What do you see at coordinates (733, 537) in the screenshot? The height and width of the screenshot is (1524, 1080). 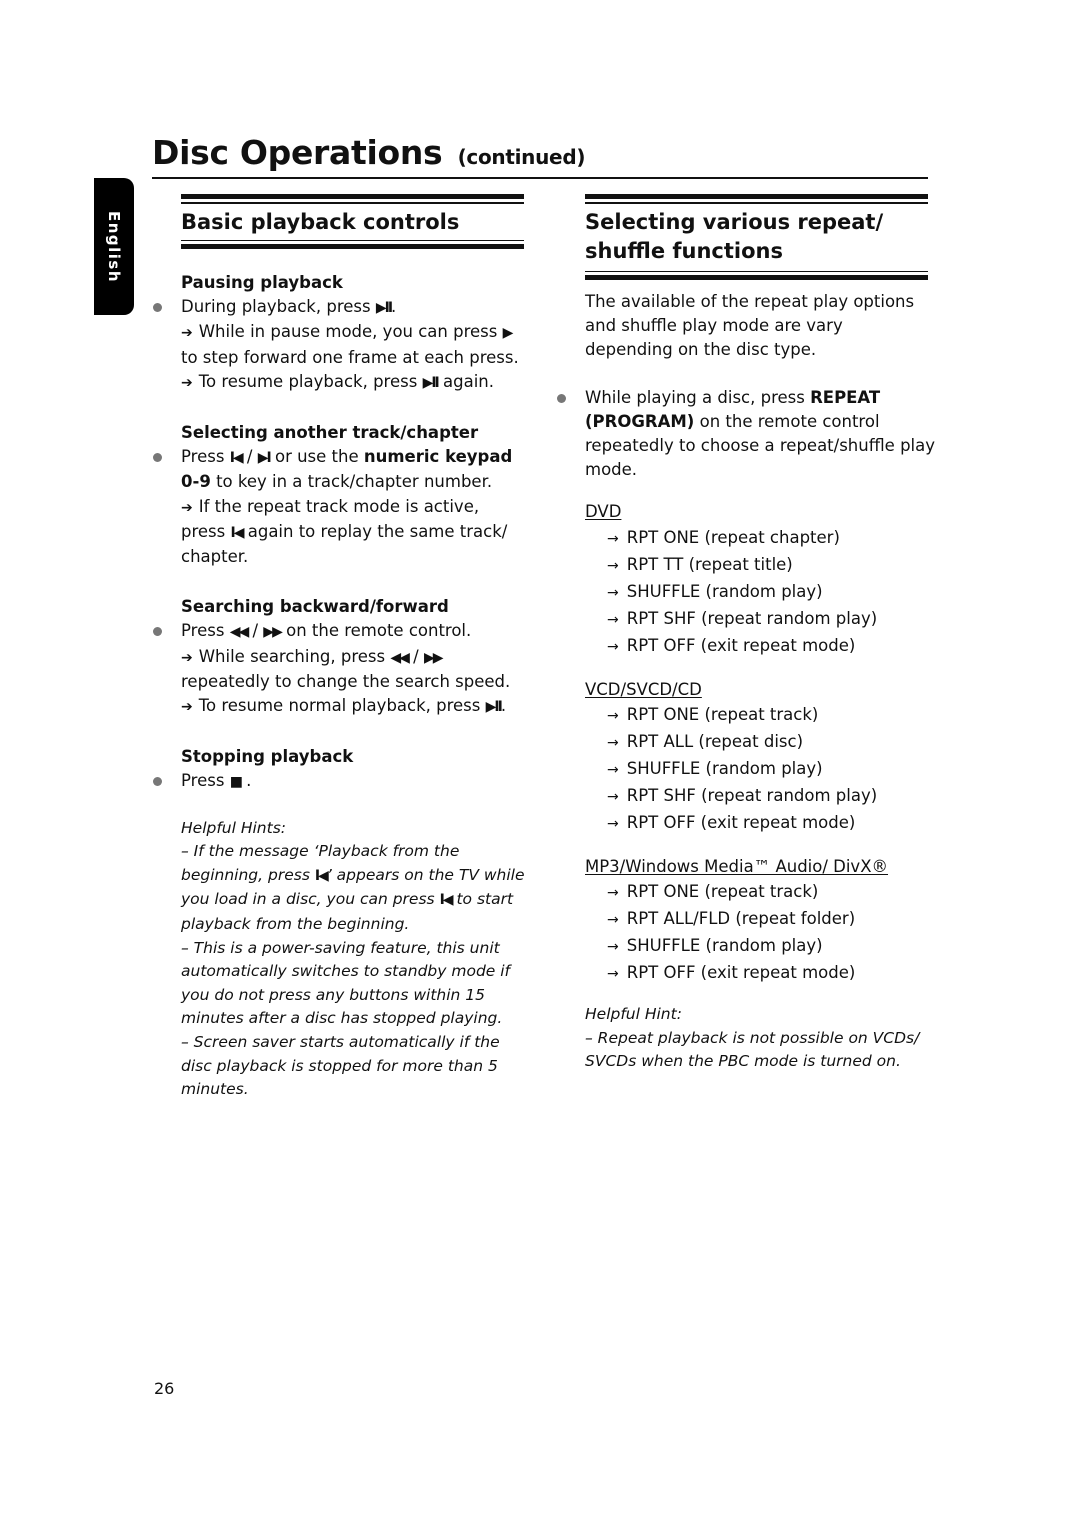 I see `repeat-option-label: RPT ONE (repeat chapter)` at bounding box center [733, 537].